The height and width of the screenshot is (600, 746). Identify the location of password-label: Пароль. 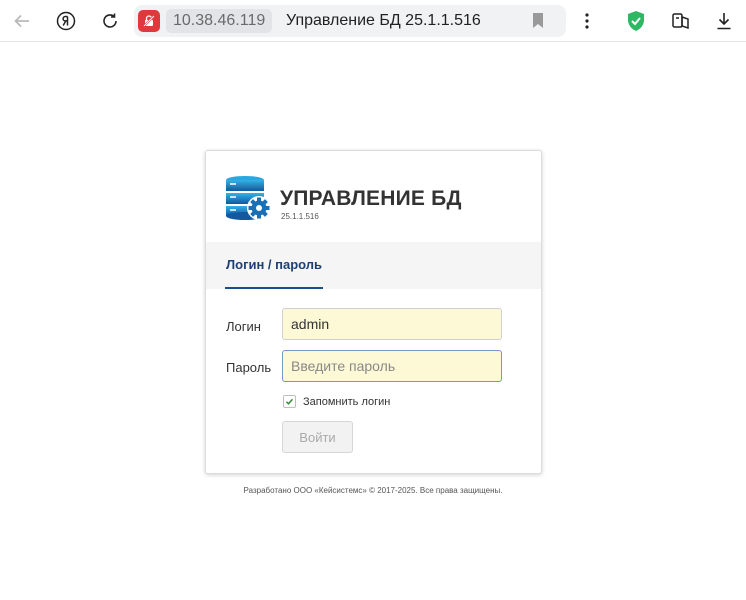
(249, 367).